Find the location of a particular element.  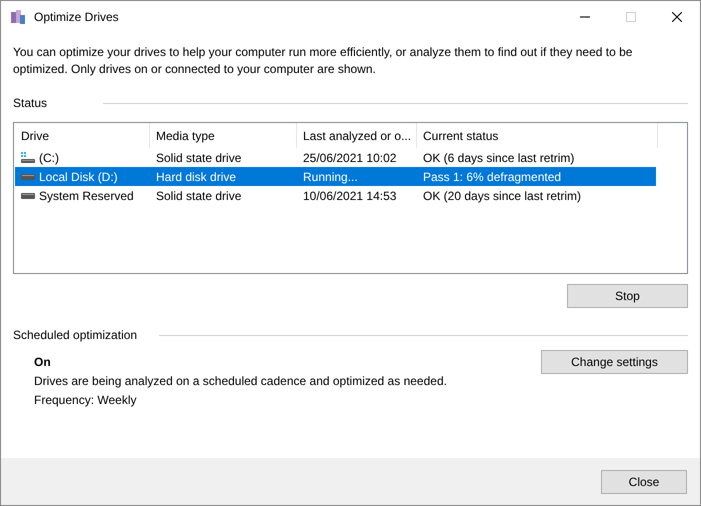

drive-row: System Reserved Solid state drive 10/06/2021 14:53 OK (20 days since last retrim) is located at coordinates (335, 195).